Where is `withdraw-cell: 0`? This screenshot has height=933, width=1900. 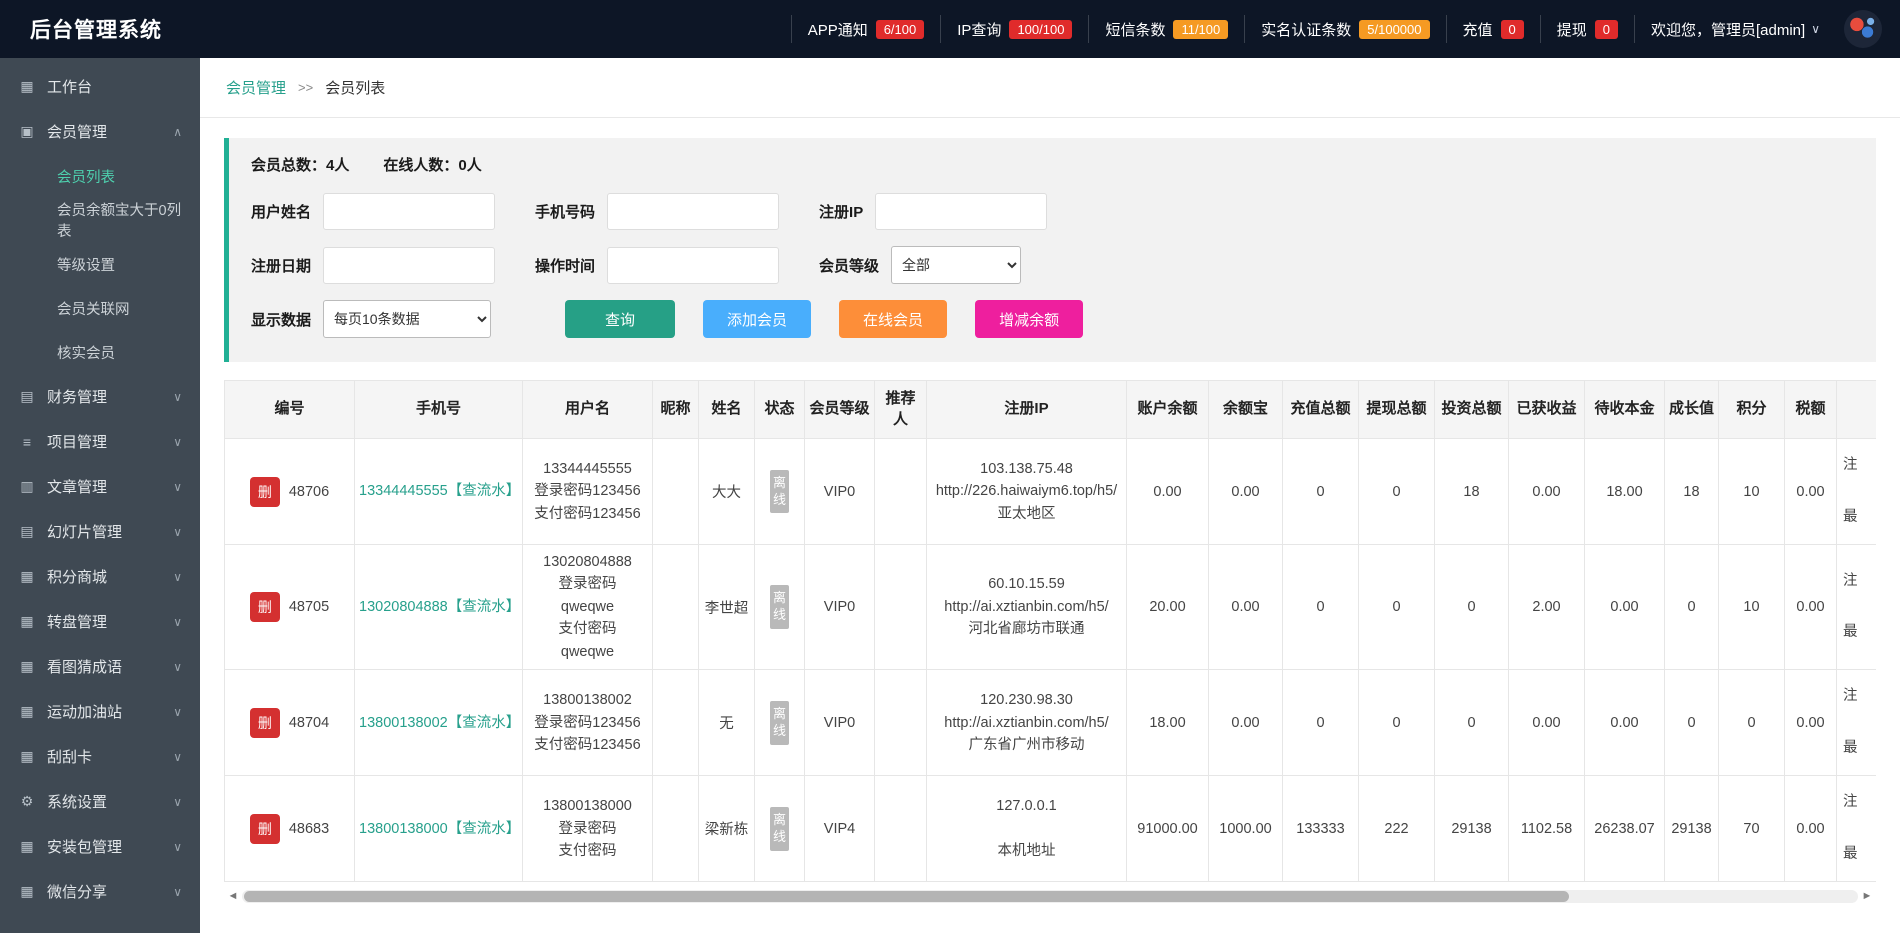 withdraw-cell: 0 is located at coordinates (1396, 607).